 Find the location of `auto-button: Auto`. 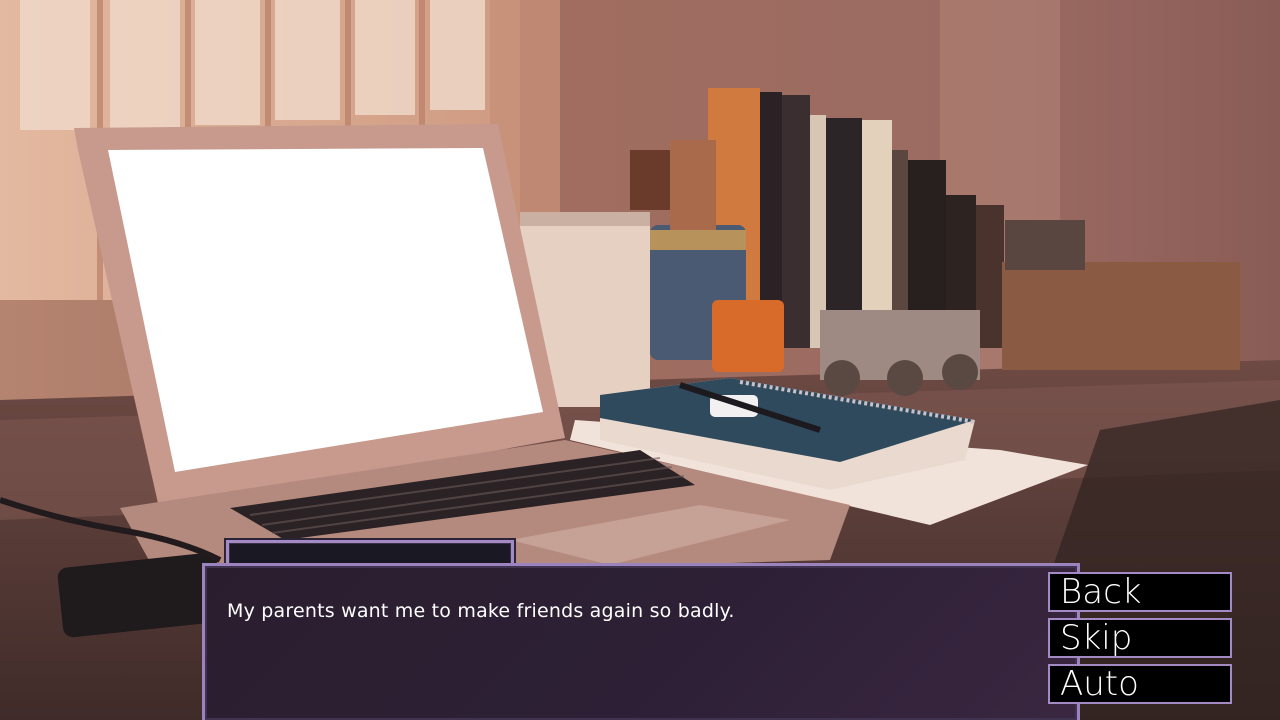

auto-button: Auto is located at coordinates (1140, 684).